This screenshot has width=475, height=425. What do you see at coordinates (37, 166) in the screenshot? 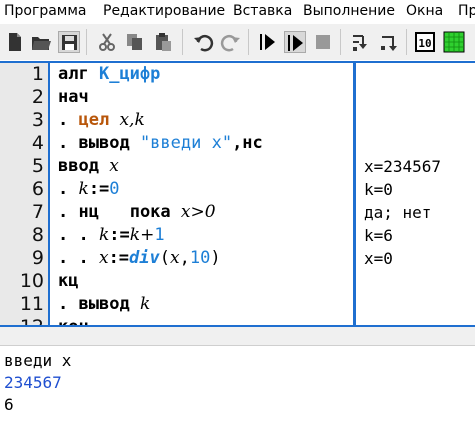
I see `line-number: 5` at bounding box center [37, 166].